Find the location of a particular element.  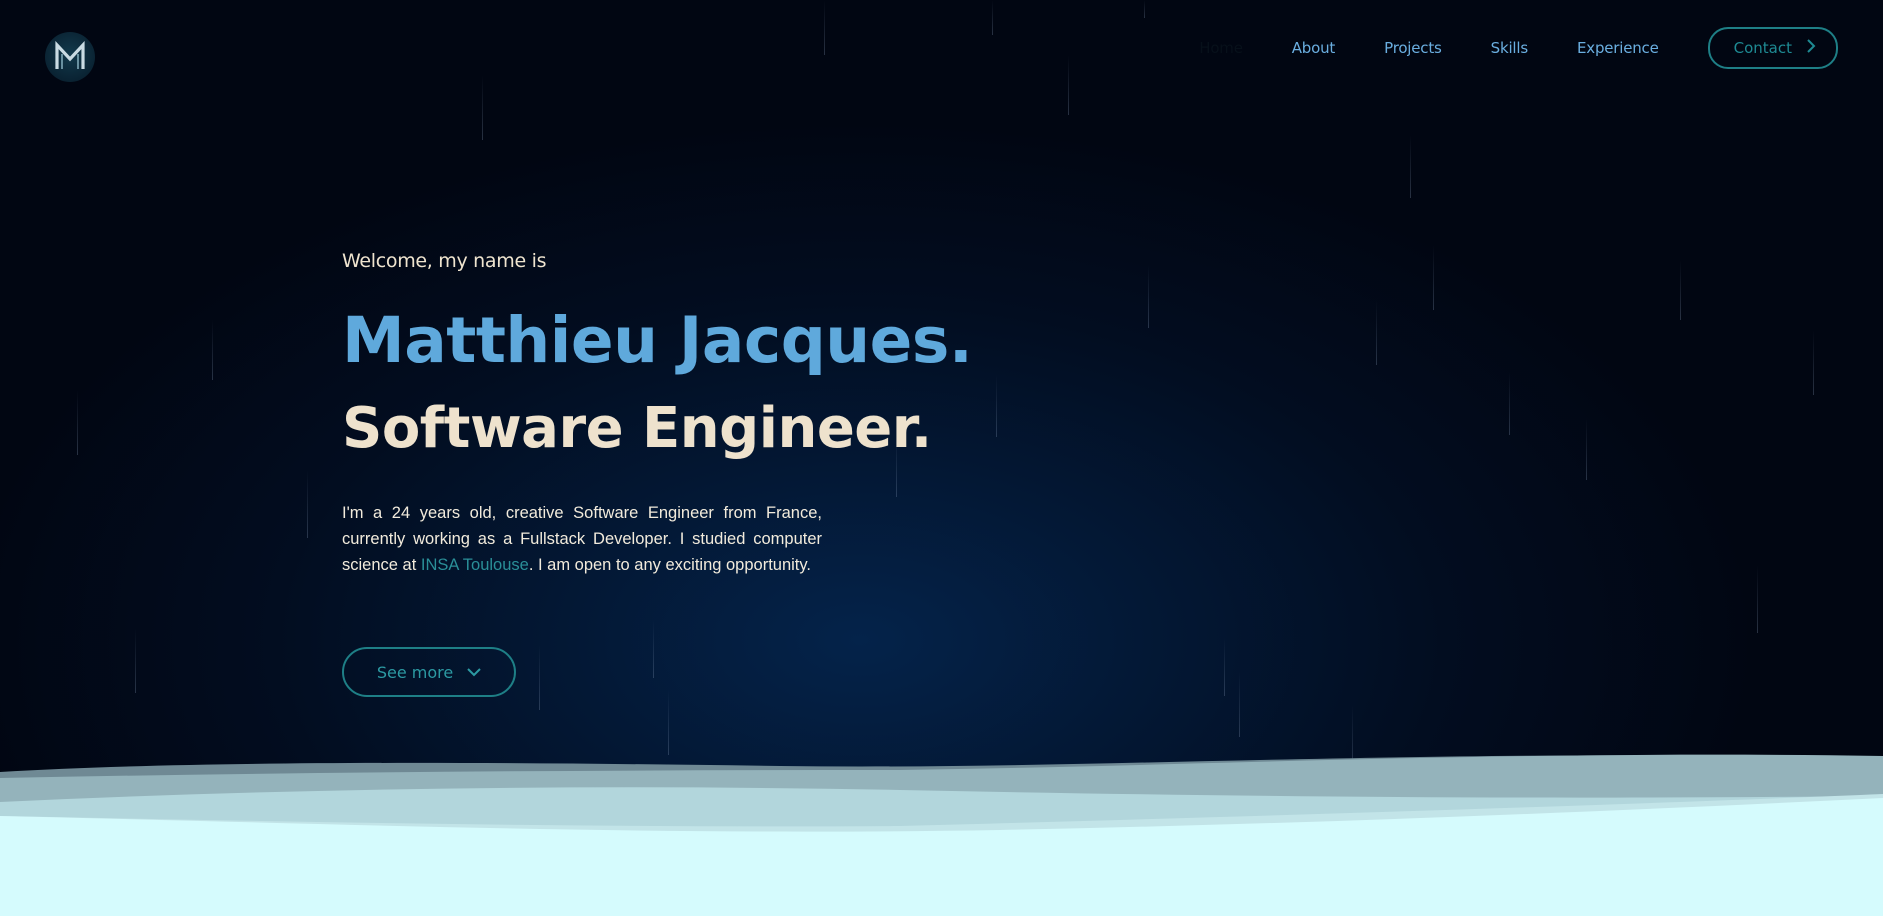

see-more-button: See more is located at coordinates (429, 672).